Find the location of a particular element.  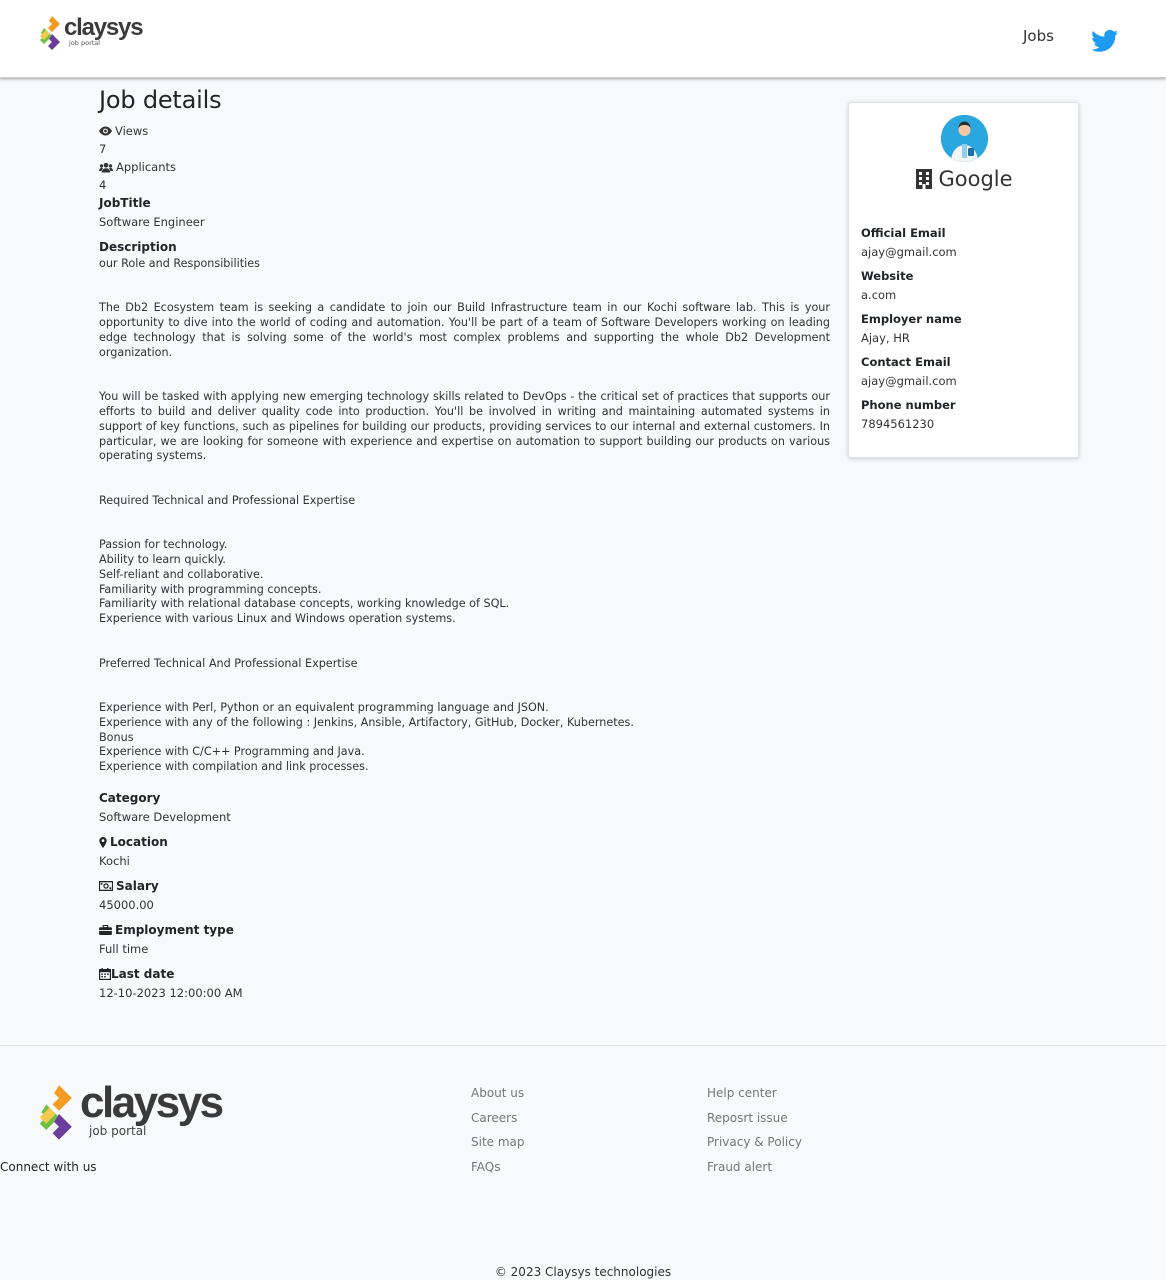

jobtitle-label: JobTitle is located at coordinates (125, 203).